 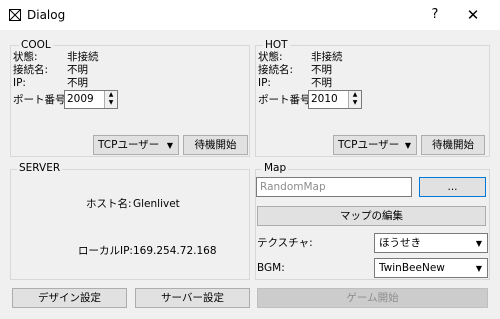 What do you see at coordinates (69, 298) in the screenshot?
I see `design-settings-button: デザイン設定` at bounding box center [69, 298].